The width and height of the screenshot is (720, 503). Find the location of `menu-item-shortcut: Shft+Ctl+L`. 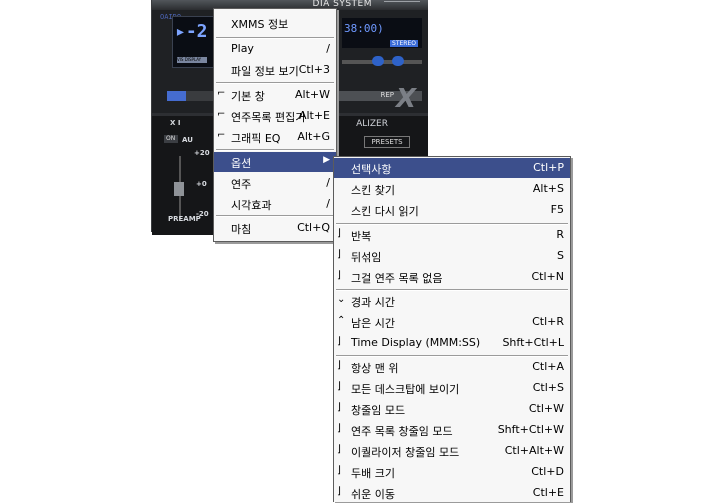

menu-item-shortcut: Shft+Ctl+L is located at coordinates (533, 342).